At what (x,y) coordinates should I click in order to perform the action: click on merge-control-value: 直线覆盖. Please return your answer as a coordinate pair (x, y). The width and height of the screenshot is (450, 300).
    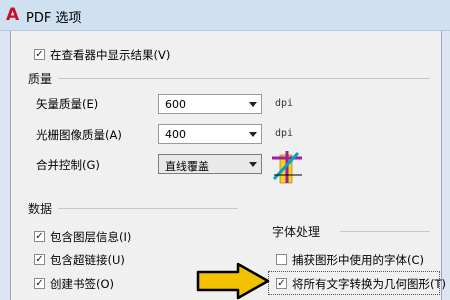
    Looking at the image, I should click on (187, 166).